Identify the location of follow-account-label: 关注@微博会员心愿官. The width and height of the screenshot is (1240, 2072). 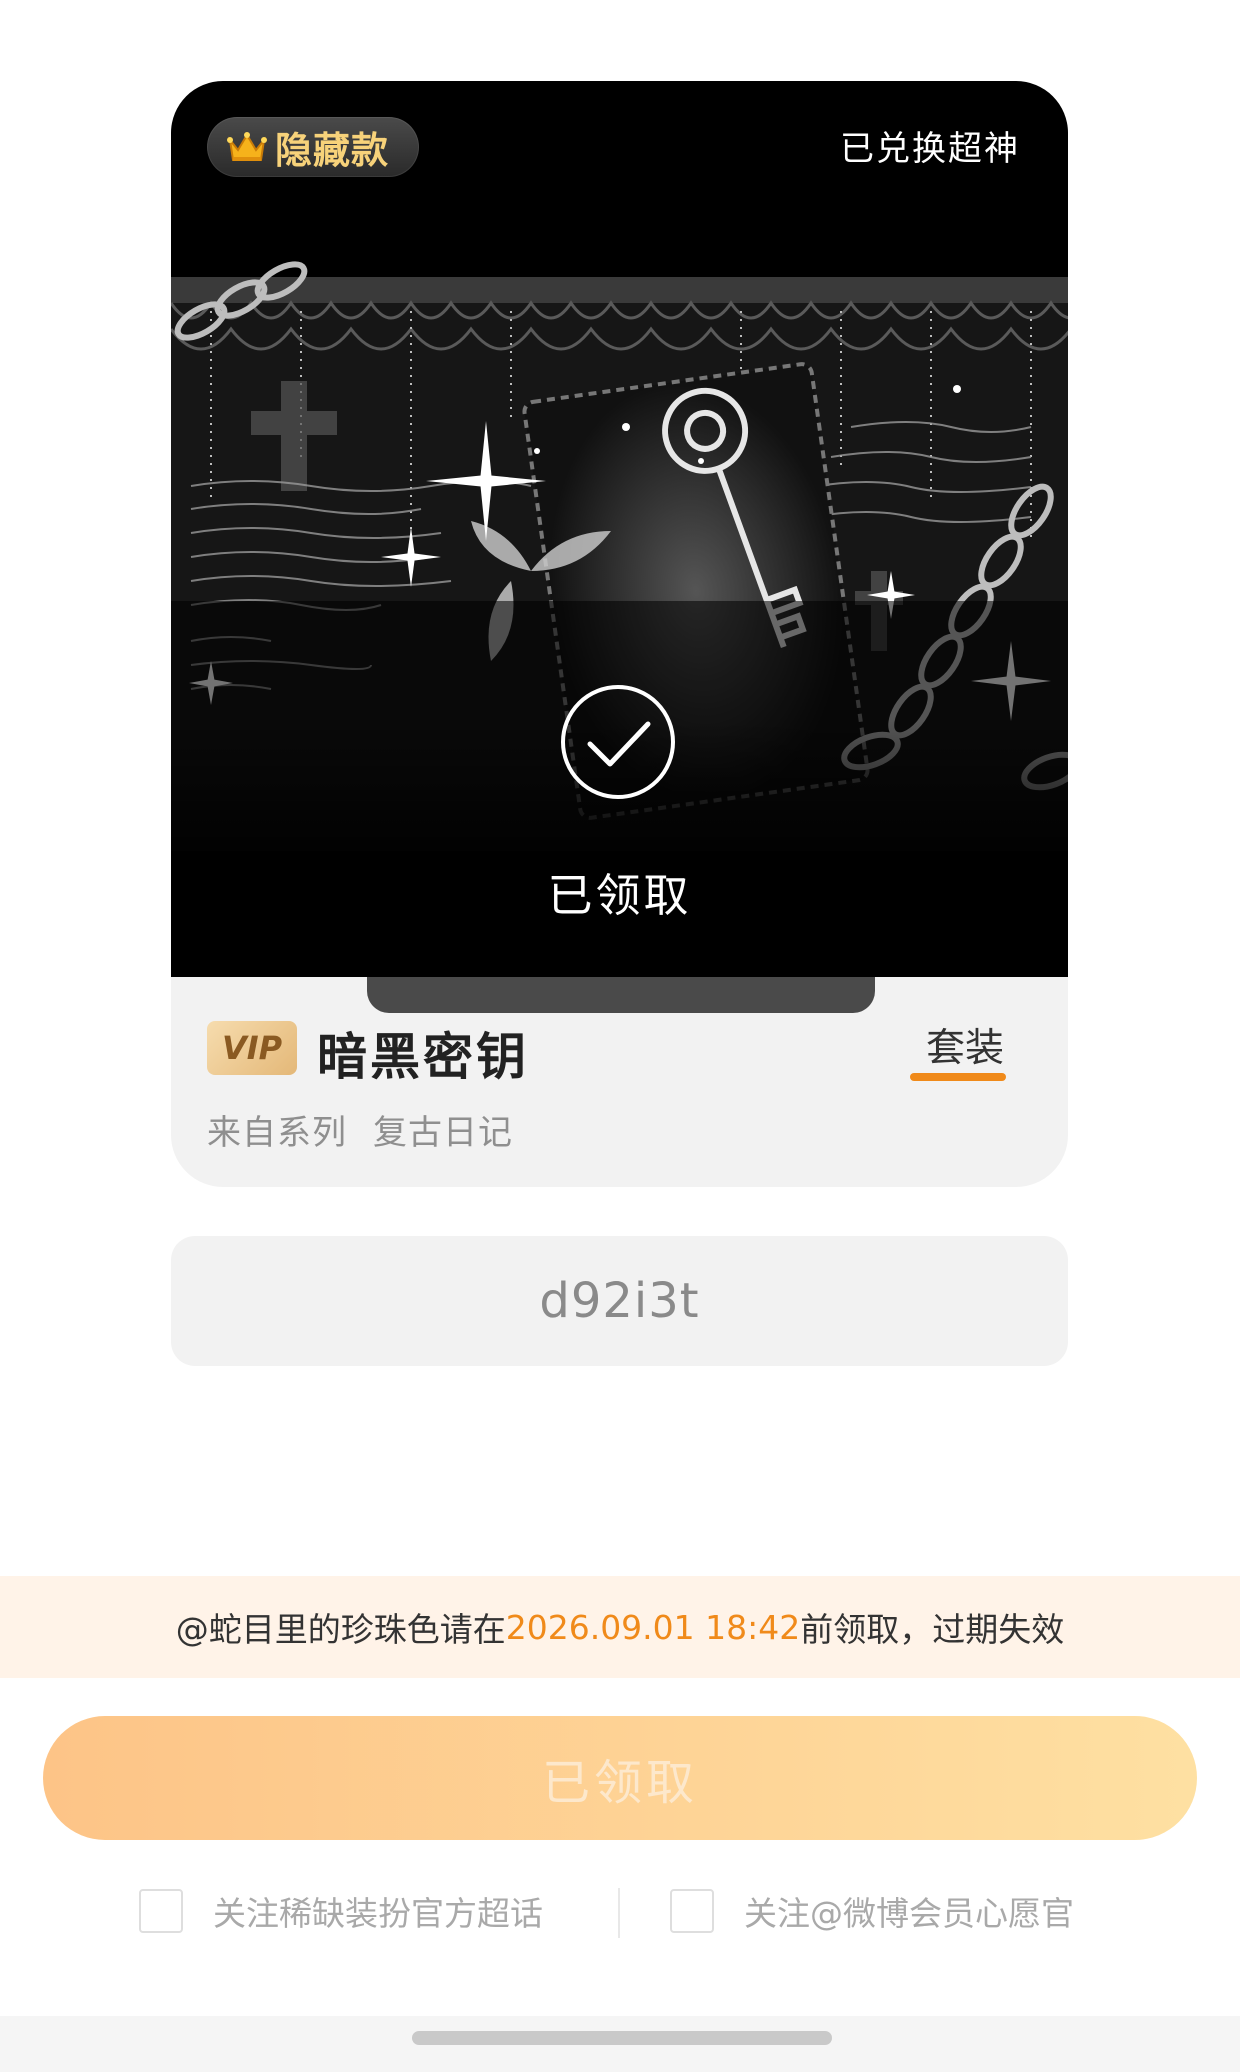
(909, 1913).